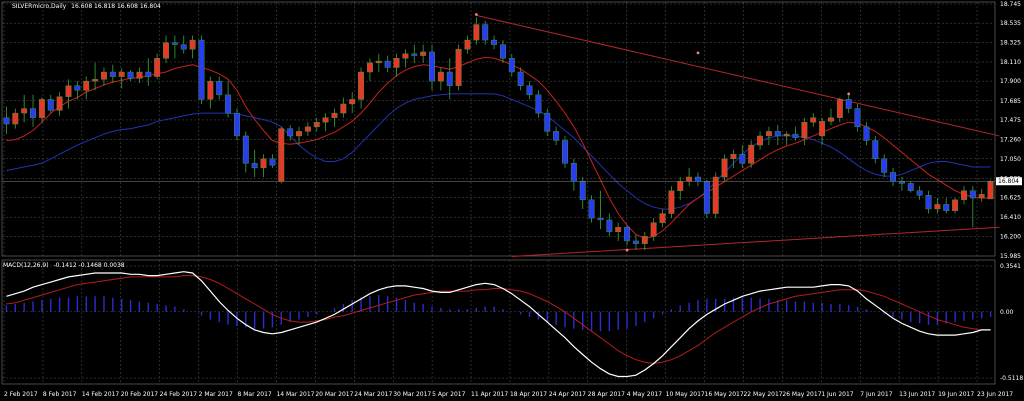 The image size is (1024, 401). Describe the element at coordinates (1010, 81) in the screenshot. I see `price-tick-label: 17.900` at that location.